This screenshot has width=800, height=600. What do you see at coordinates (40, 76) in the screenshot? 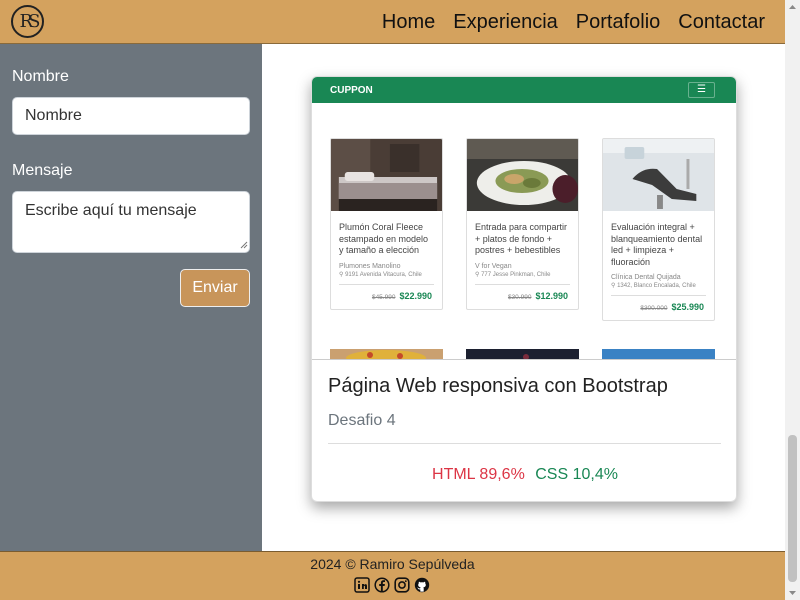
I see `name-label: Nombre` at bounding box center [40, 76].